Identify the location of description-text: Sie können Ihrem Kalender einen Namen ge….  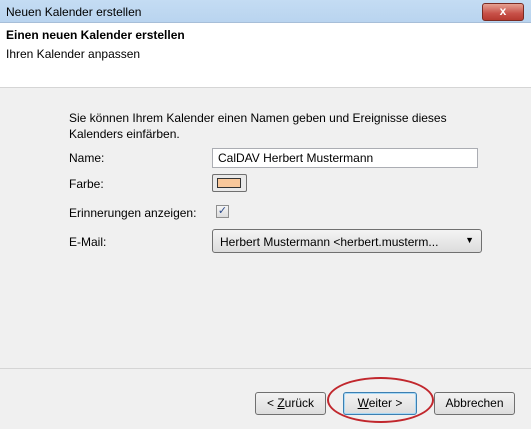
(258, 126).